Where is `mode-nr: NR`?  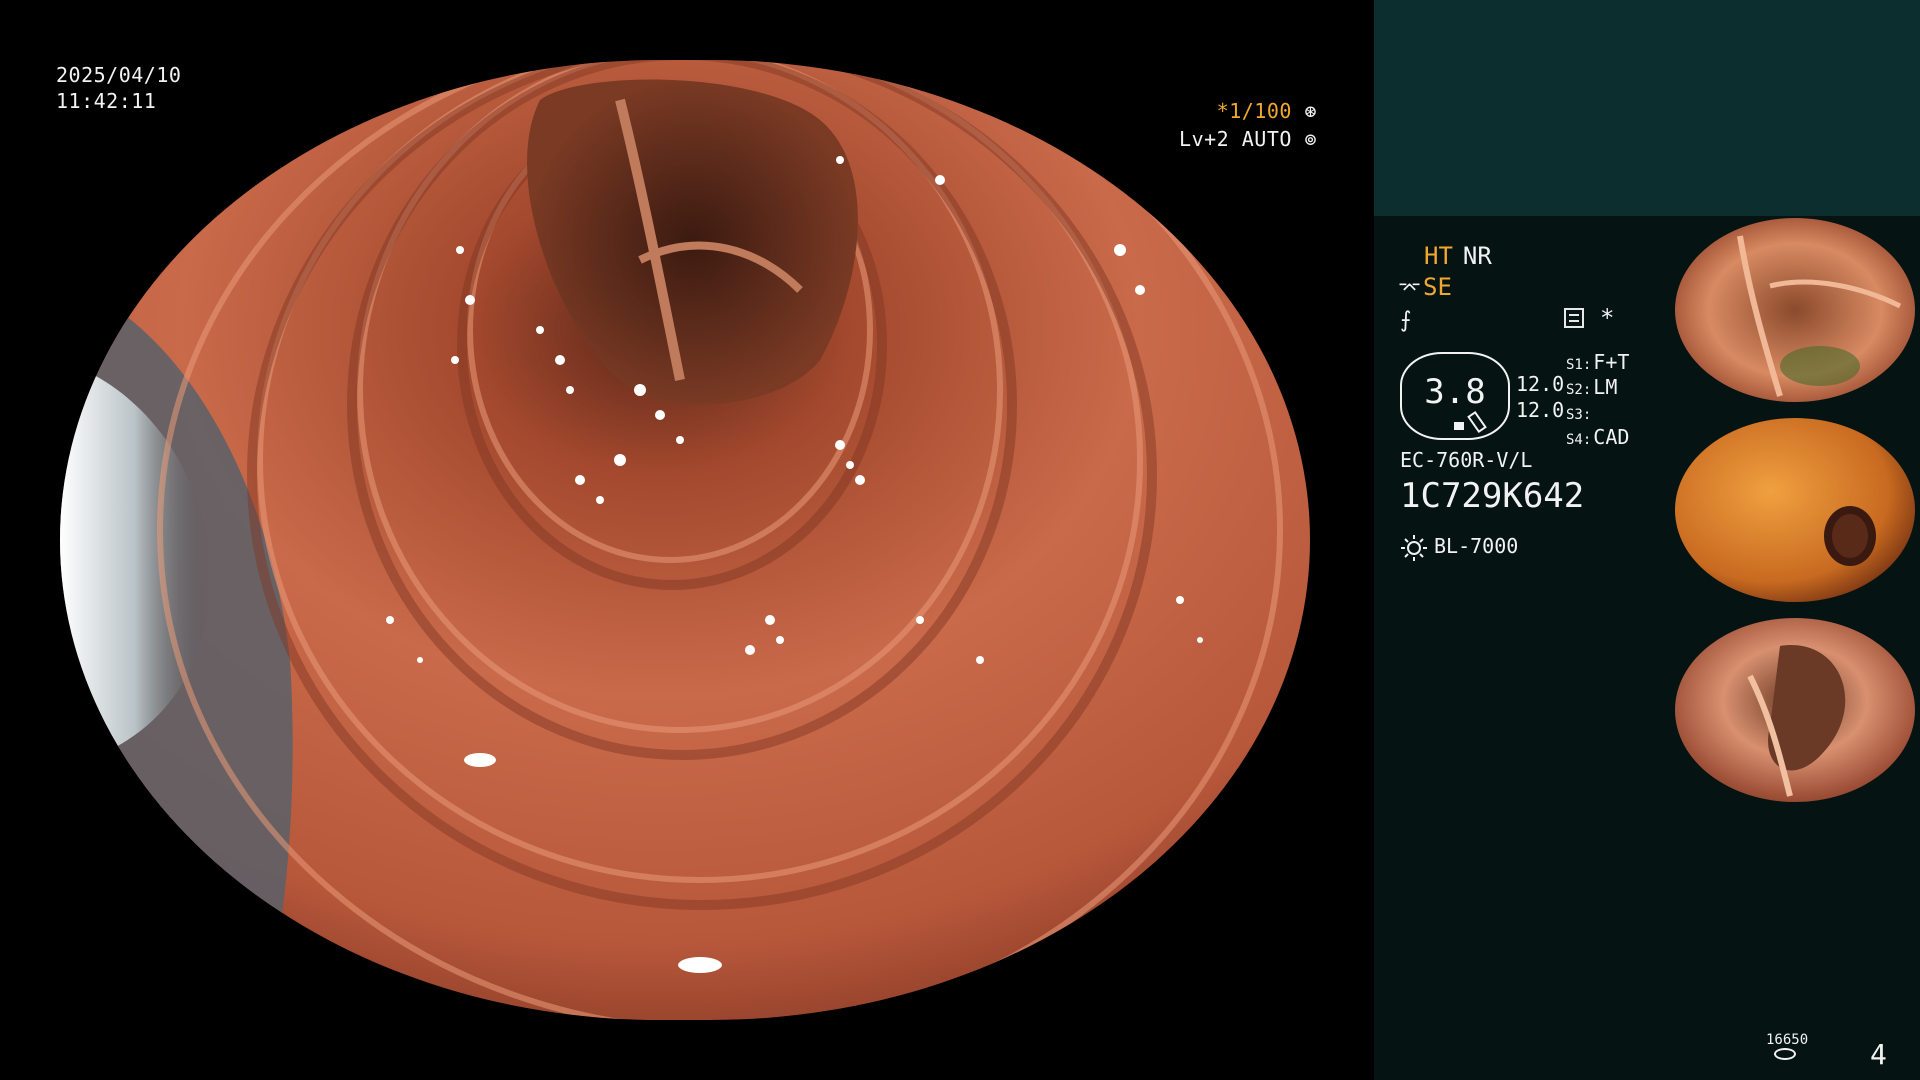 mode-nr: NR is located at coordinates (1477, 256).